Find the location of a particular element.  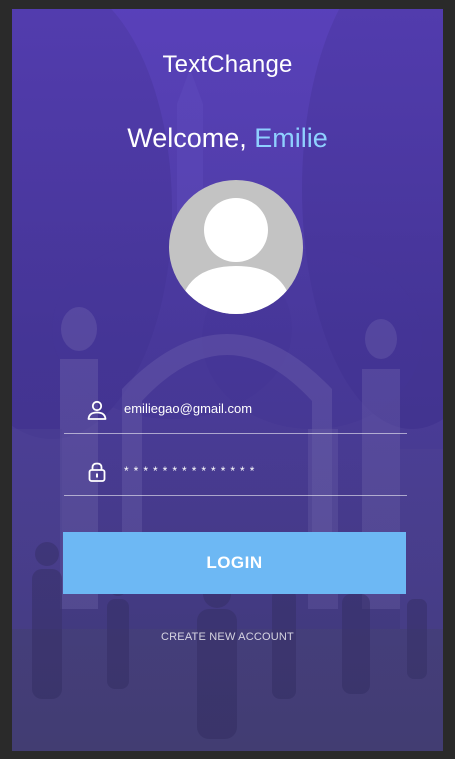

email-field: emiliegao@gmail.com is located at coordinates (235, 411).